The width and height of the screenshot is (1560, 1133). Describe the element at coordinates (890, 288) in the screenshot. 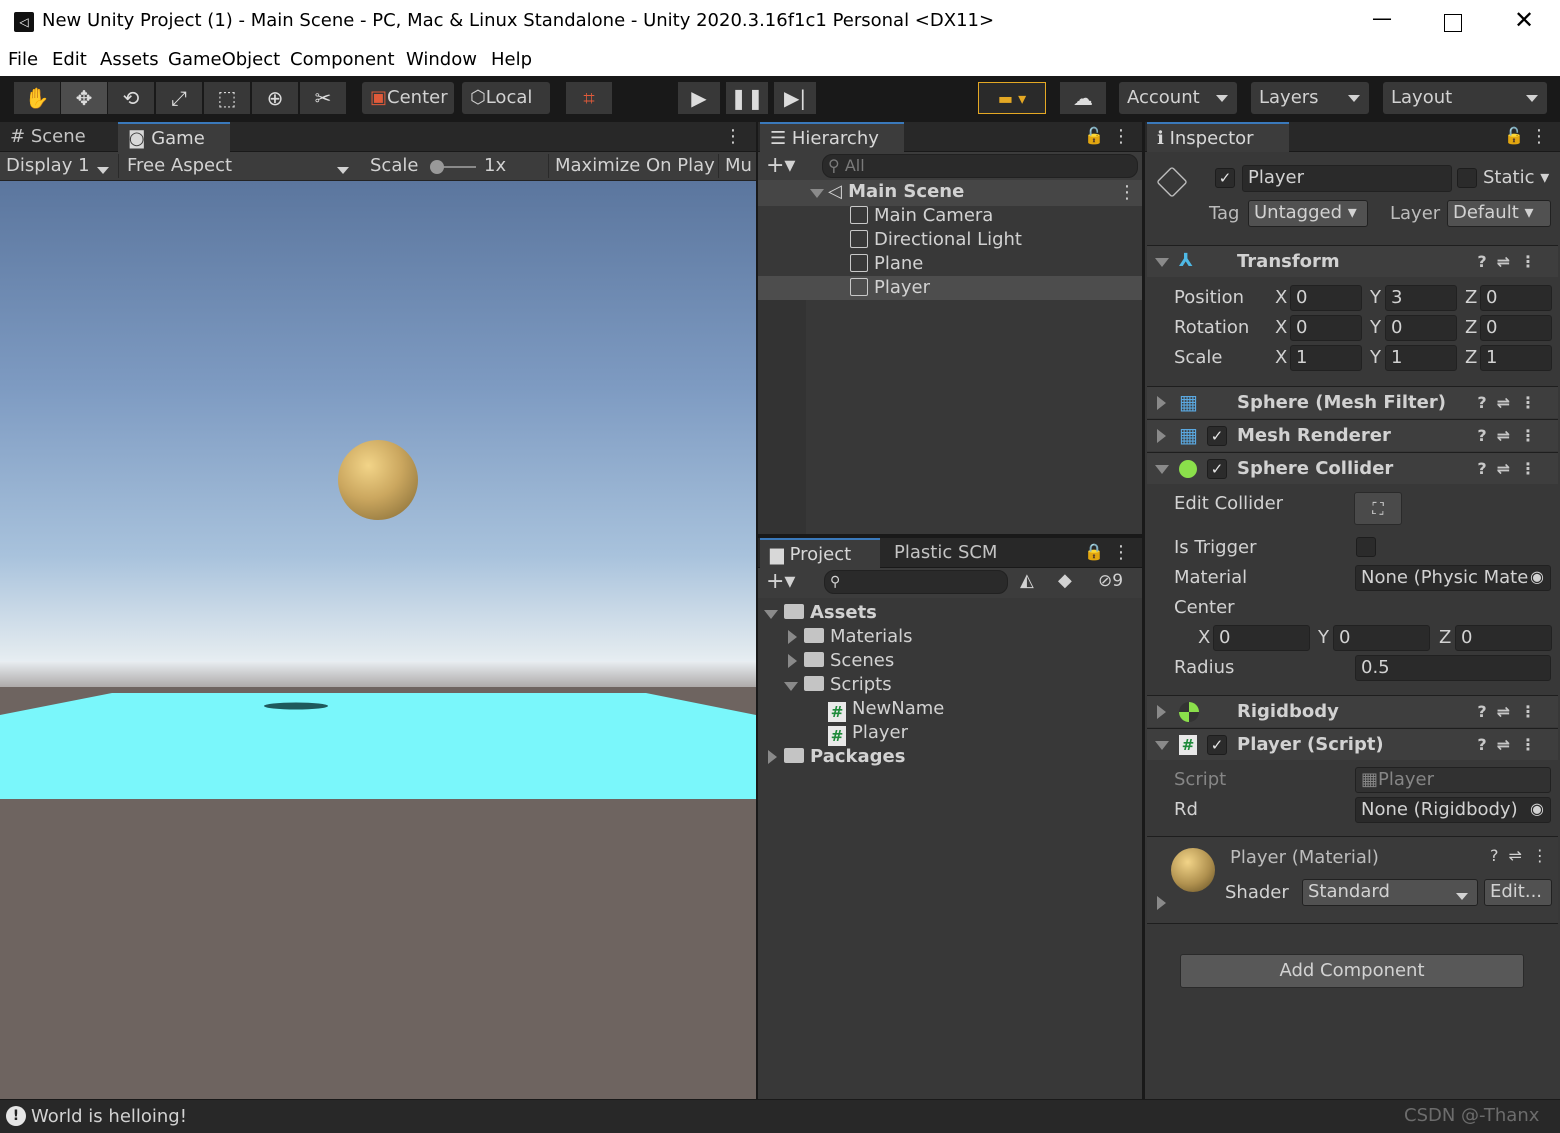

I see `list-item: Player` at that location.